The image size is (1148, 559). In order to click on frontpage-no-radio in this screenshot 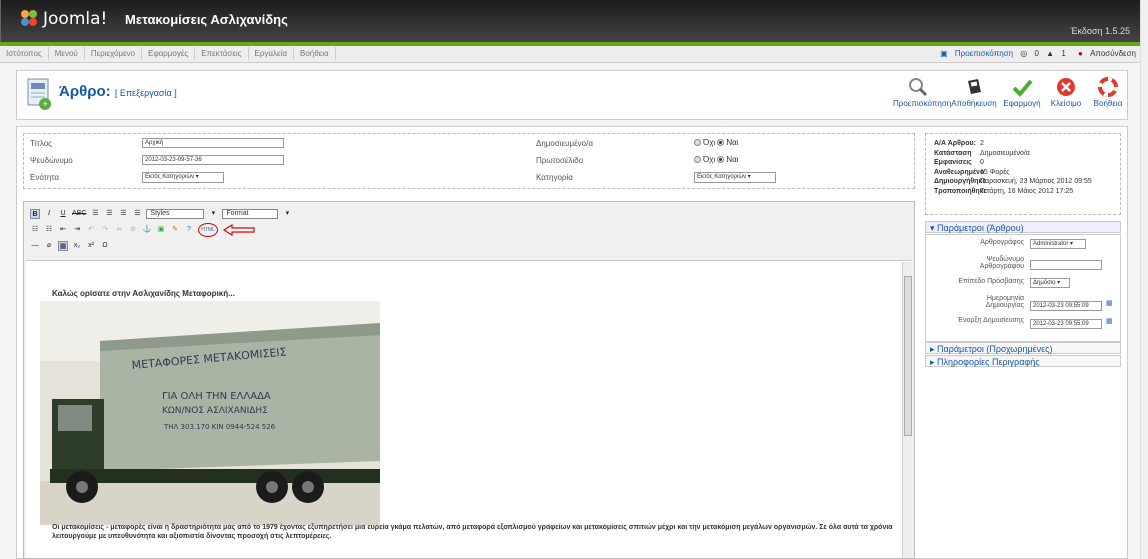, I will do `click(697, 159)`.